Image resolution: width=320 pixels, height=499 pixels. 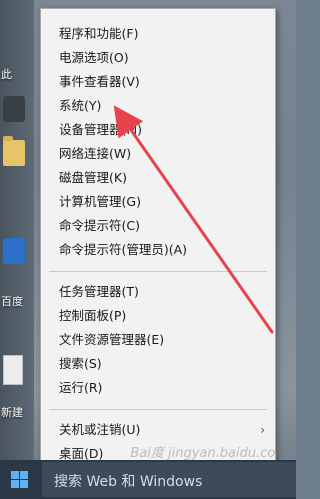 What do you see at coordinates (12, 412) in the screenshot?
I see `desktop-icon-label: 新建` at bounding box center [12, 412].